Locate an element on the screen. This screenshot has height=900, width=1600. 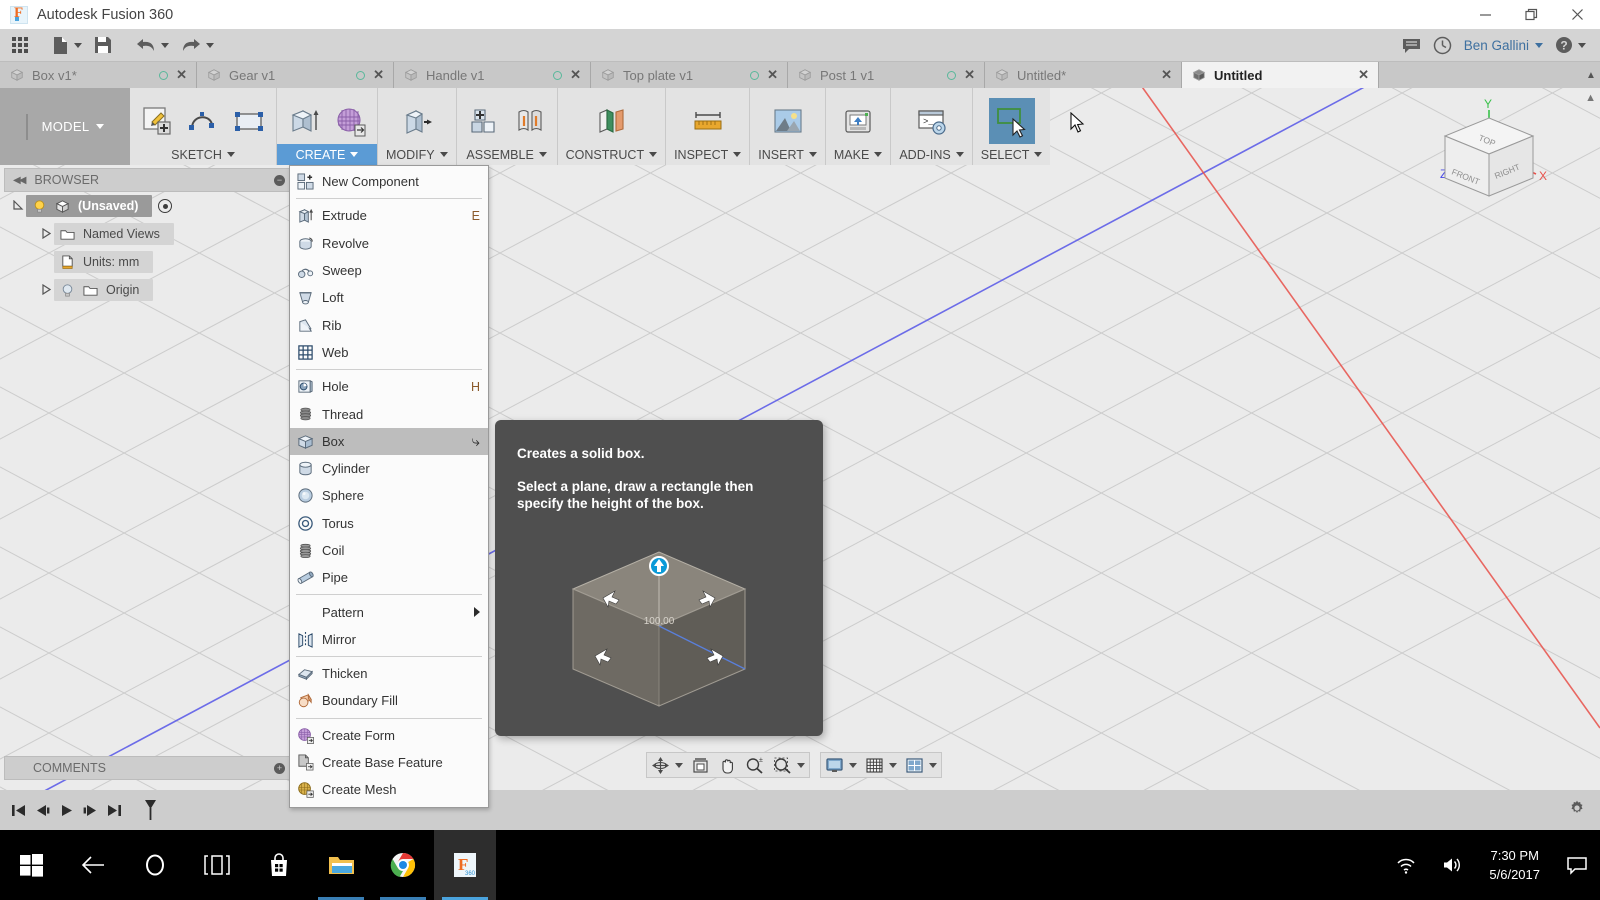
restore-button is located at coordinates (1531, 14).